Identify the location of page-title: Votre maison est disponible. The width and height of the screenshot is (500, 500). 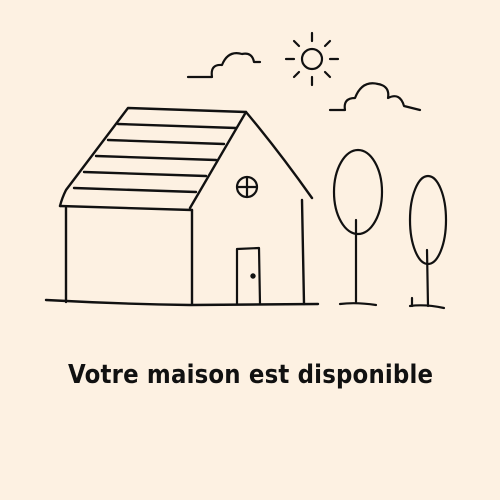
(251, 375).